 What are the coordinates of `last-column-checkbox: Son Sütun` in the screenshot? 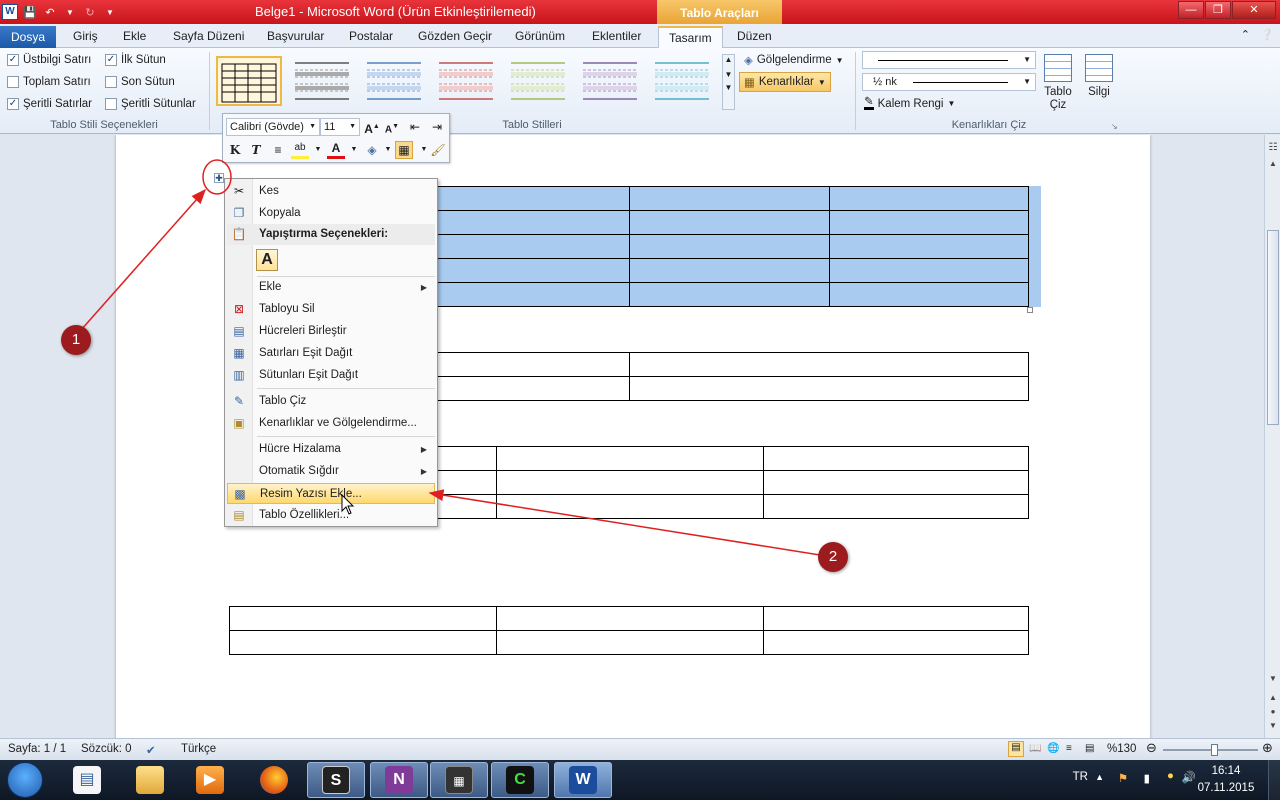 It's located at (140, 82).